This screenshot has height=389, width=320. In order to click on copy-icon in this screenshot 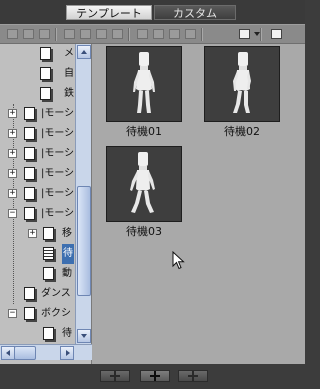, I will do `click(85, 34)`.